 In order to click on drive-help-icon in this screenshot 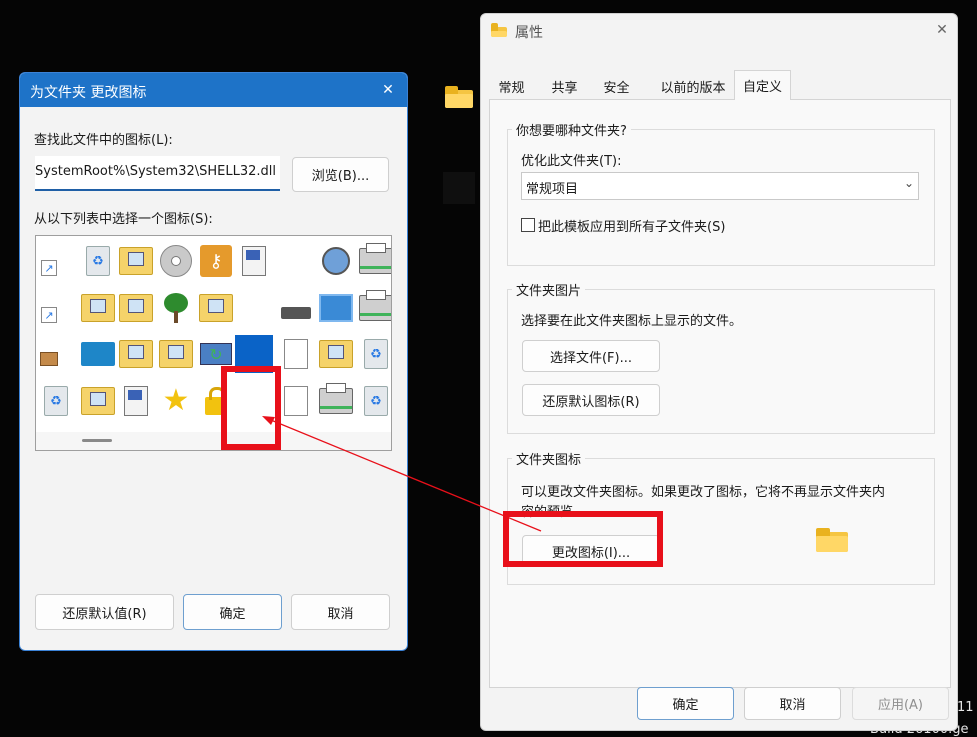, I will do `click(296, 308)`.